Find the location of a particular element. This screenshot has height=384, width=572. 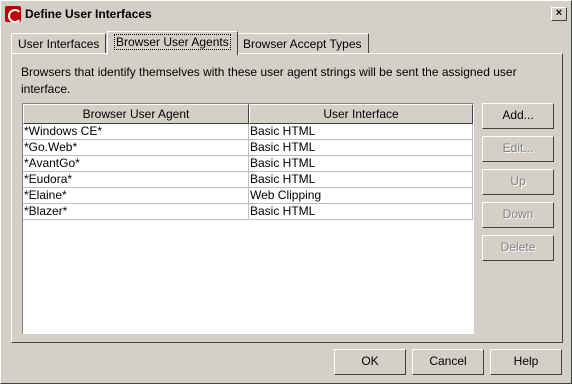

table-header: Browser User Agent User Interface is located at coordinates (248, 114).